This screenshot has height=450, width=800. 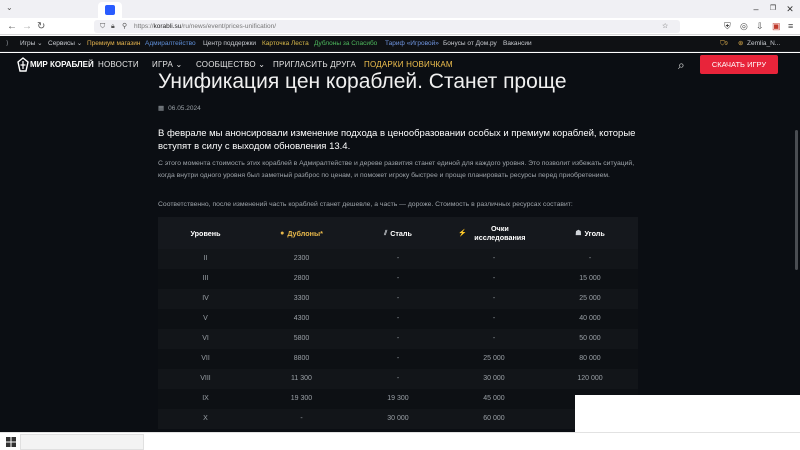 What do you see at coordinates (114, 44) in the screenshot?
I see `topbar-link: Премиум магазин` at bounding box center [114, 44].